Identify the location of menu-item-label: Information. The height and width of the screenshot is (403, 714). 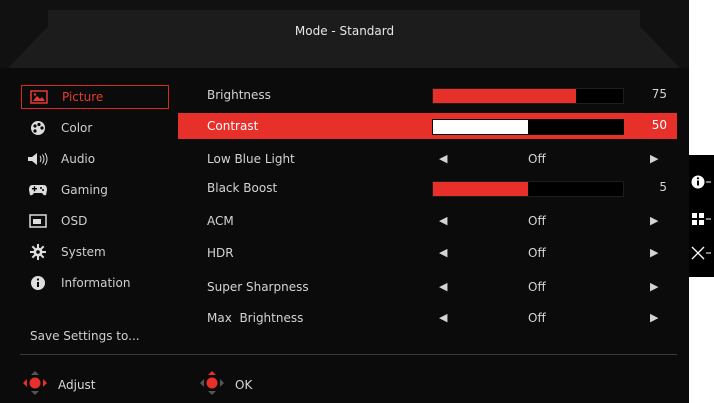
(96, 283).